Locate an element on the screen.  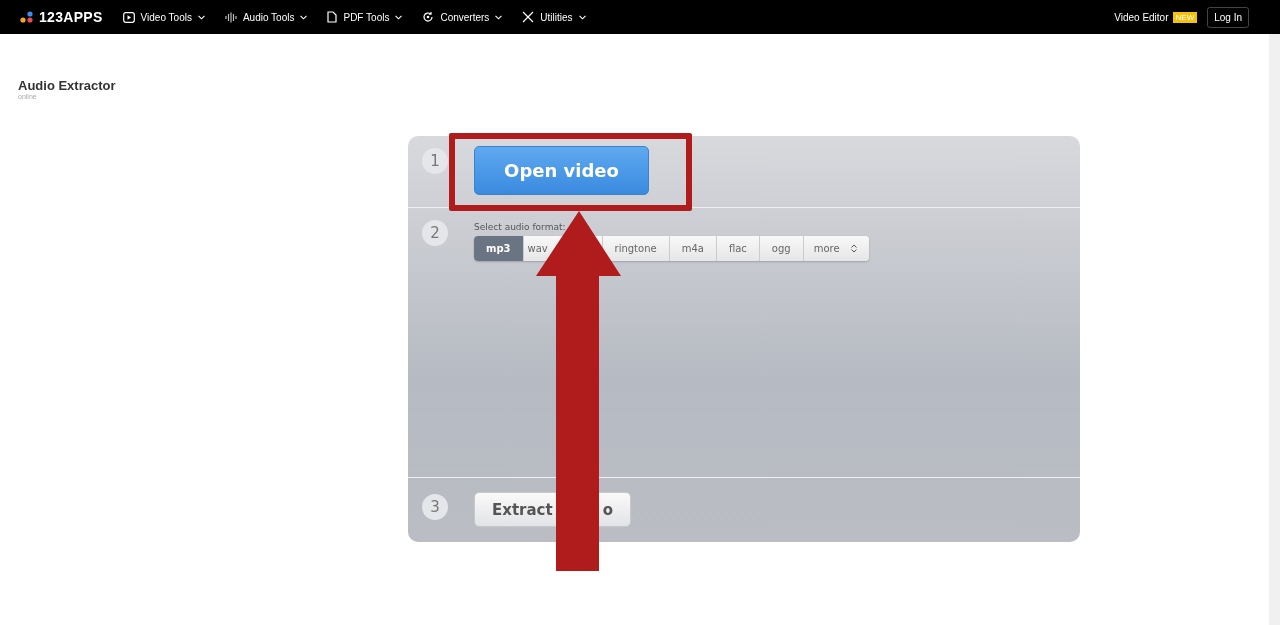
video-editor-link: Video Editor is located at coordinates (1141, 17).